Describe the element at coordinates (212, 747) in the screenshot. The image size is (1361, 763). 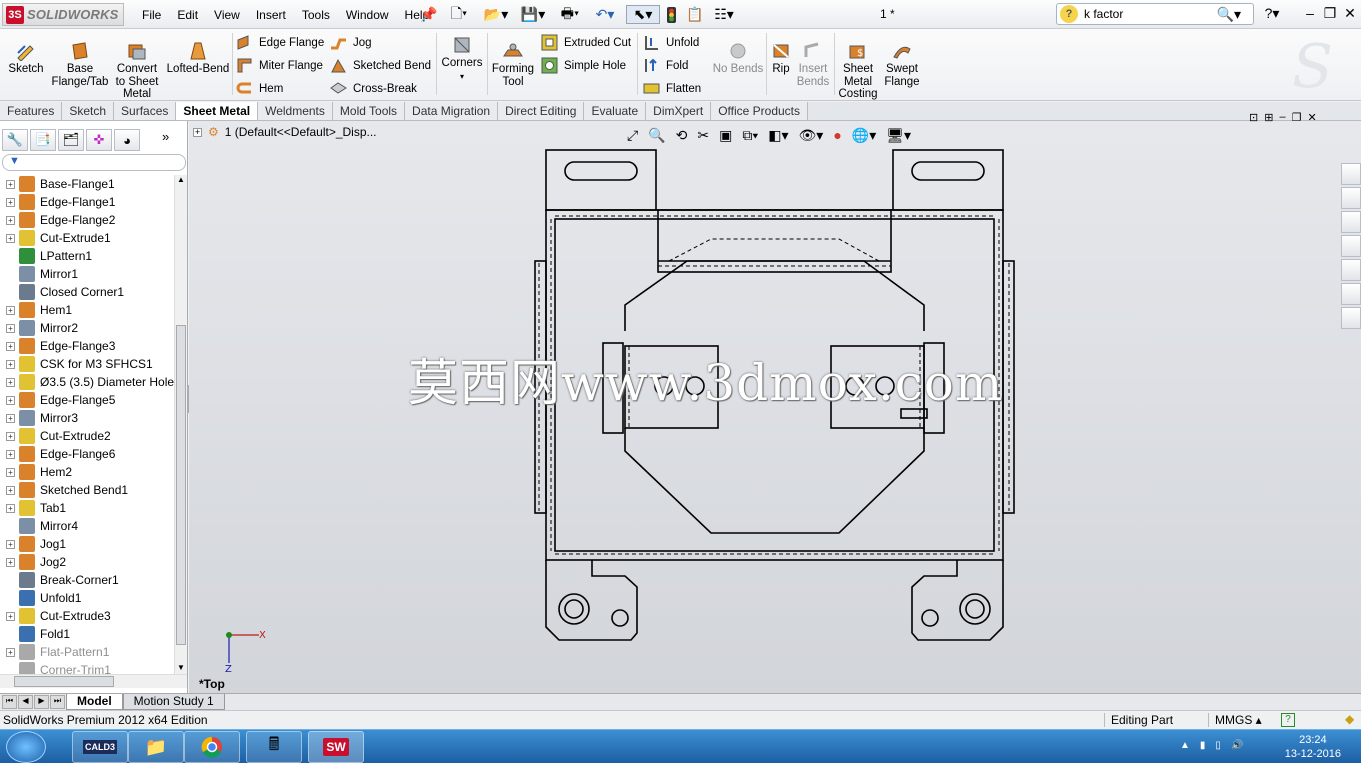
I see `chrome-taskbar-icon` at that location.